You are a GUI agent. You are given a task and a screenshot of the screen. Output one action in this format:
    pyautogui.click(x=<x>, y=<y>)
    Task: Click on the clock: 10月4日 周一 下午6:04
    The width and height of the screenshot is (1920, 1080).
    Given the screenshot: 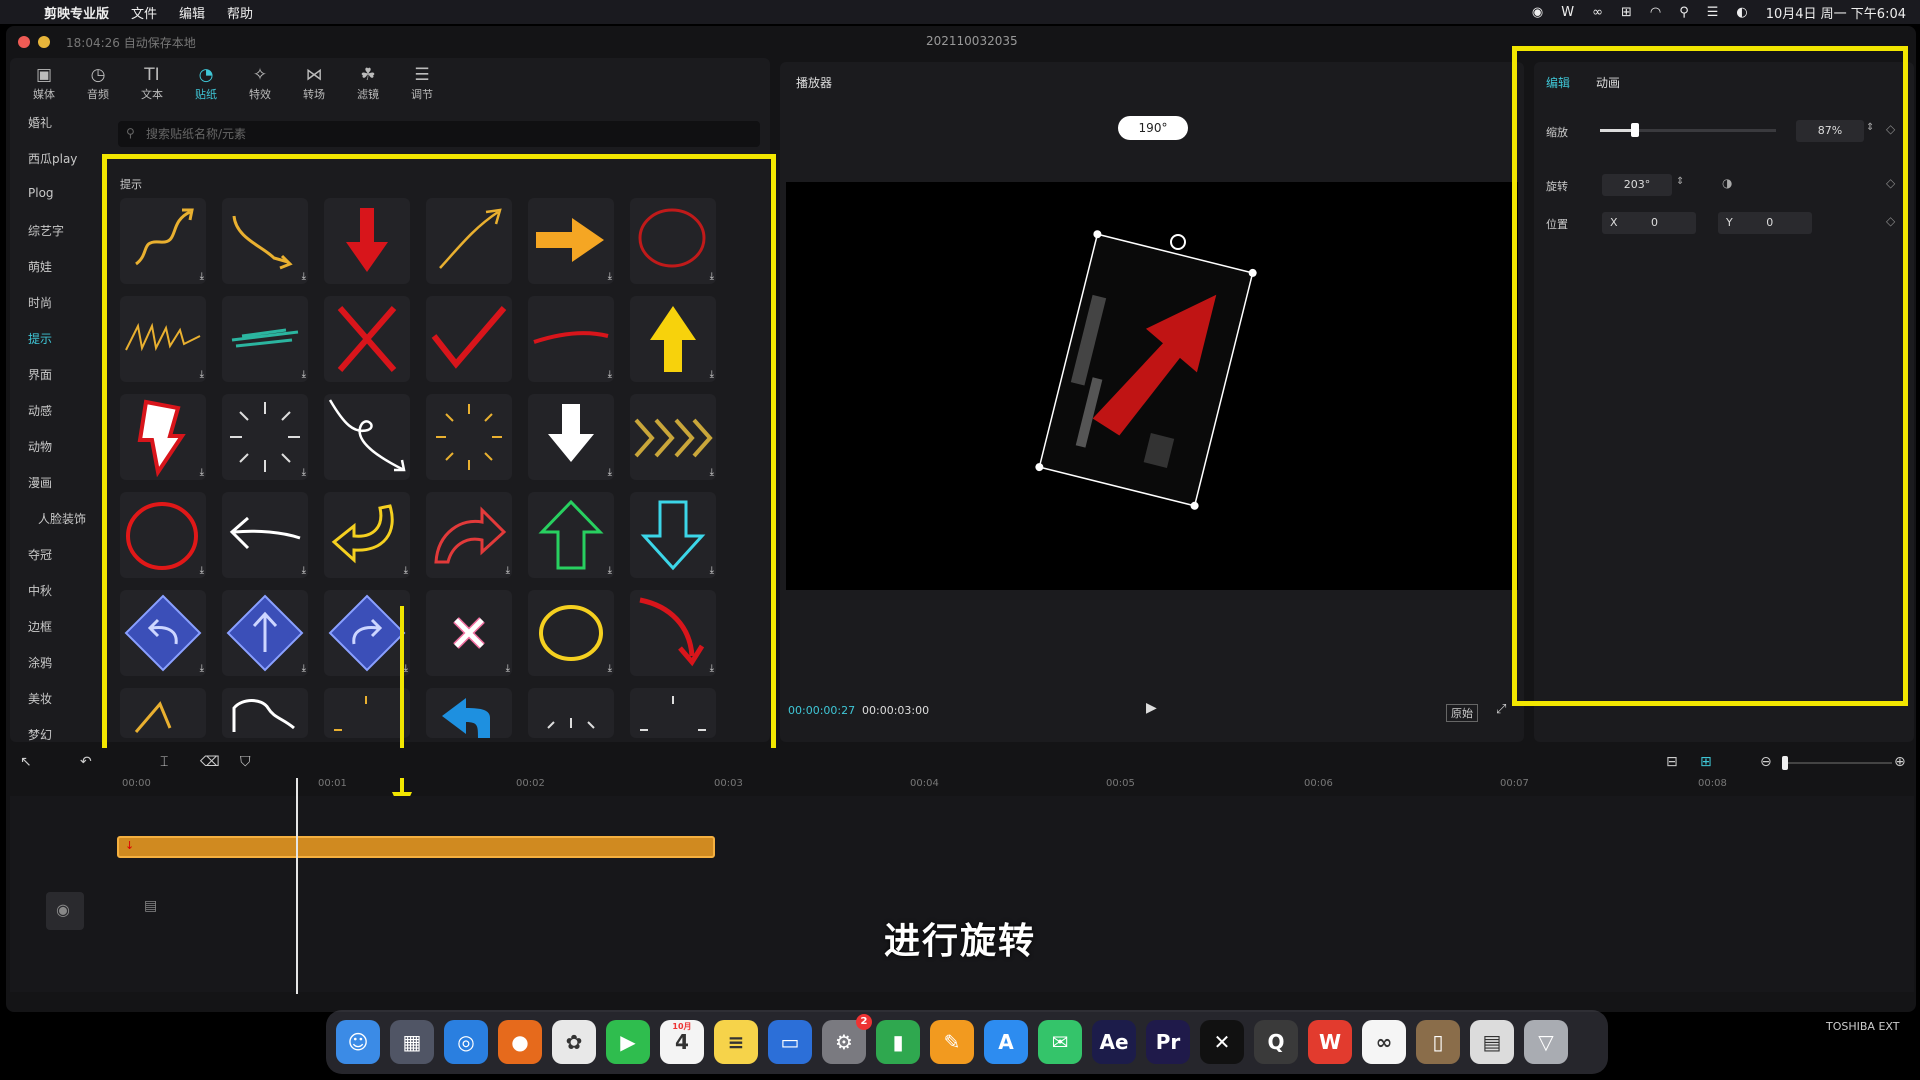 What is the action you would take?
    pyautogui.click(x=1836, y=12)
    